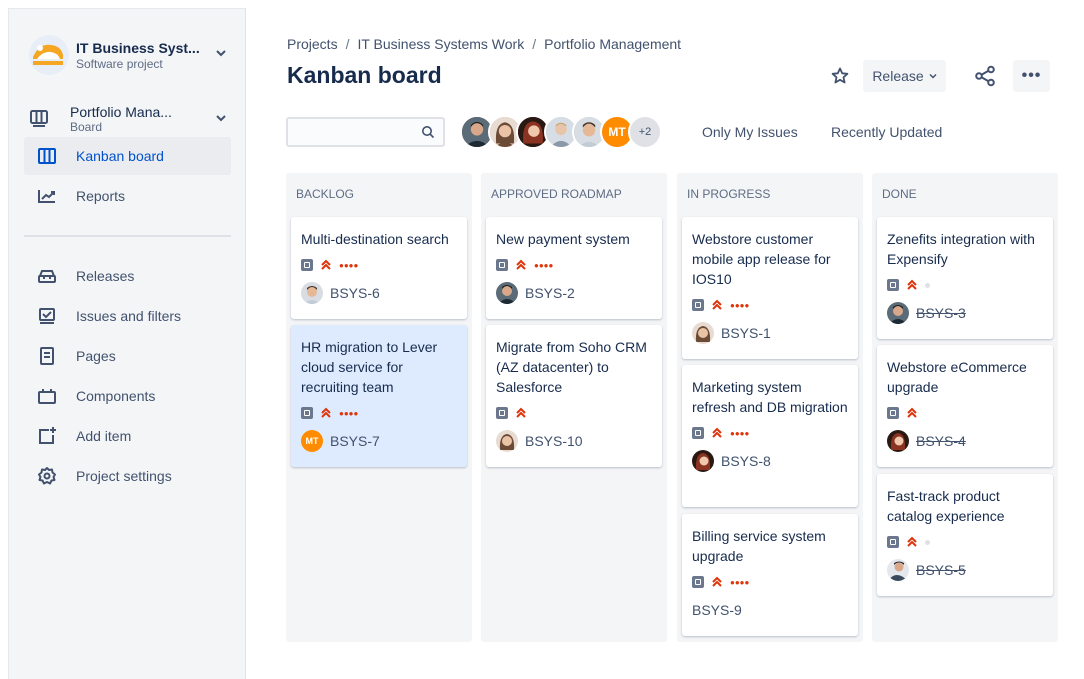 The height and width of the screenshot is (679, 1084). I want to click on recently-updated-filter: Recently Updated, so click(886, 132).